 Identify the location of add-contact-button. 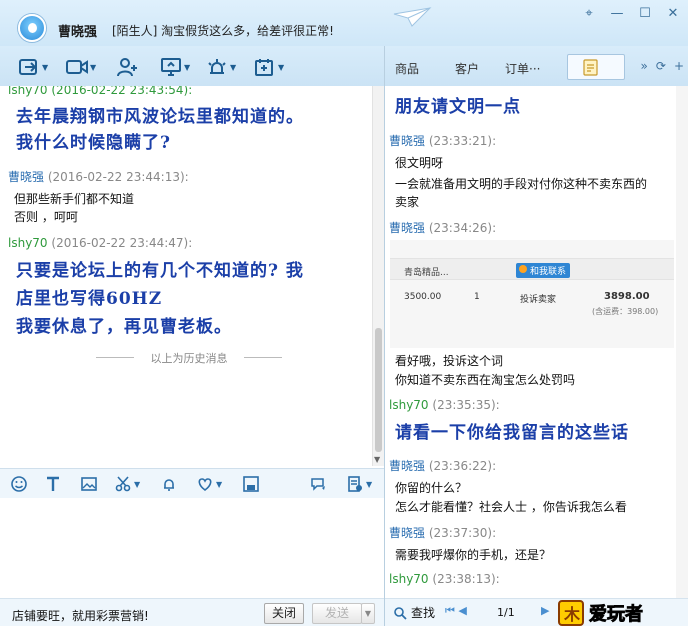
(127, 67).